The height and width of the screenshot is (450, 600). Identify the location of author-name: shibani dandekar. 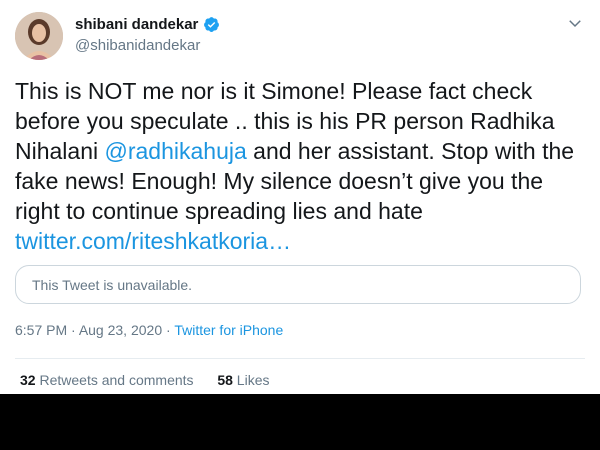
(136, 24).